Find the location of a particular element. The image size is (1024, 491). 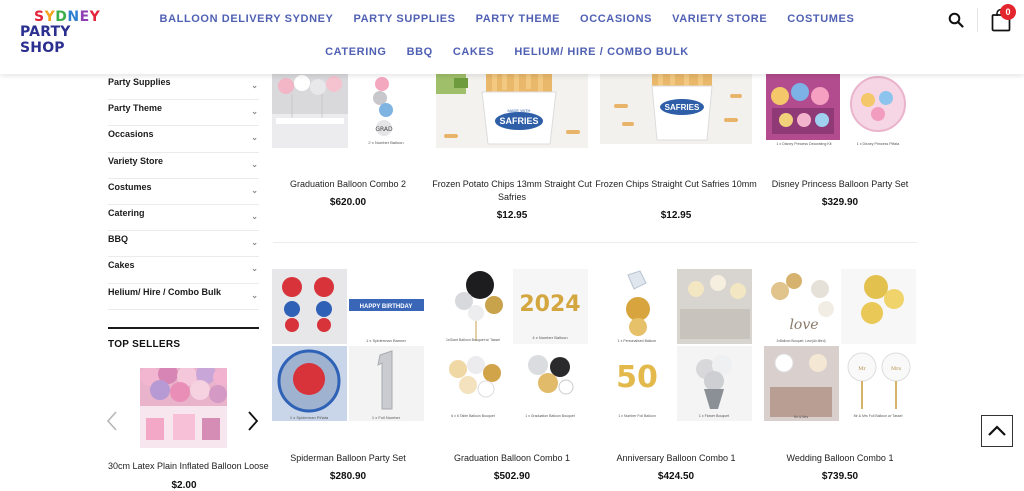

product-name: Wedding Balloon Combo 1 is located at coordinates (840, 458).